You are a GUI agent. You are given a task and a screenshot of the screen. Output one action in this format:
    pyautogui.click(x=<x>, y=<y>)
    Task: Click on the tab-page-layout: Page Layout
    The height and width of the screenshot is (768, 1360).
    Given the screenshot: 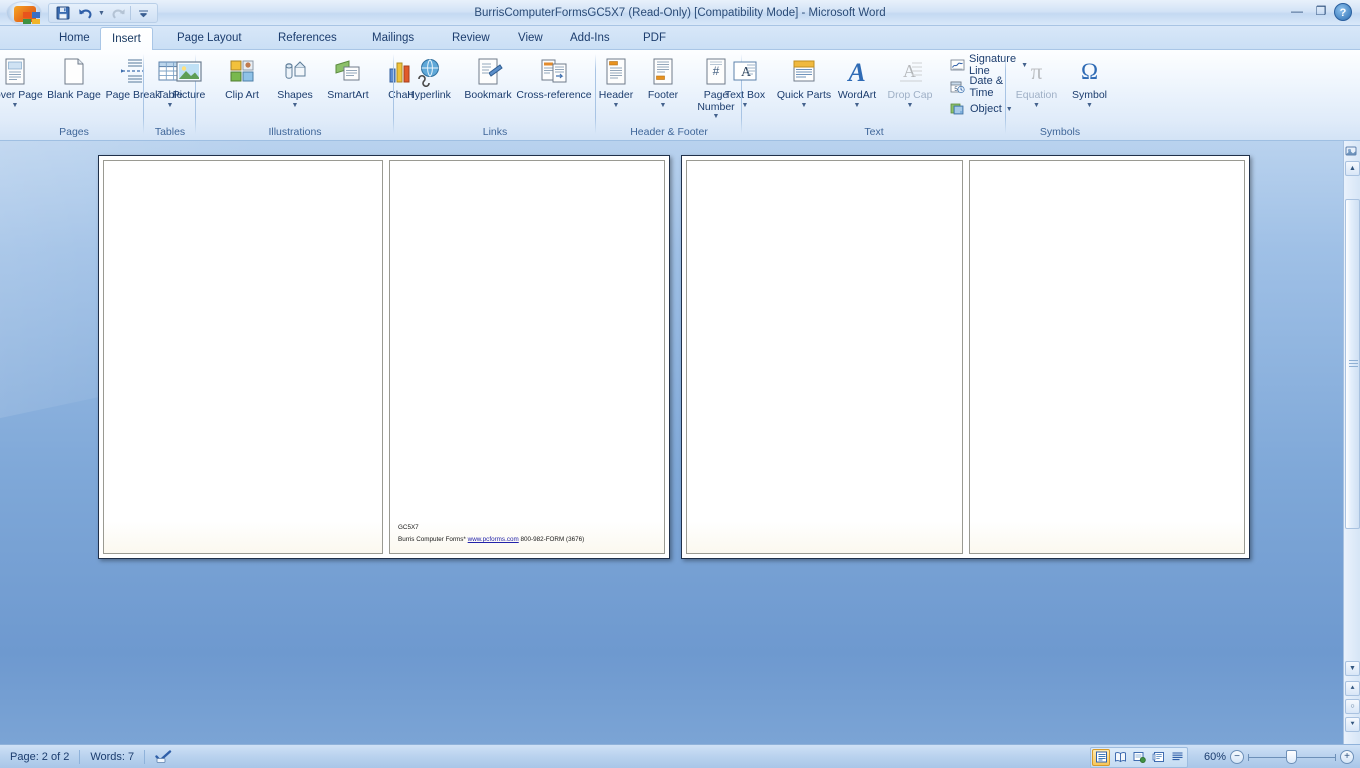 What is the action you would take?
    pyautogui.click(x=209, y=38)
    